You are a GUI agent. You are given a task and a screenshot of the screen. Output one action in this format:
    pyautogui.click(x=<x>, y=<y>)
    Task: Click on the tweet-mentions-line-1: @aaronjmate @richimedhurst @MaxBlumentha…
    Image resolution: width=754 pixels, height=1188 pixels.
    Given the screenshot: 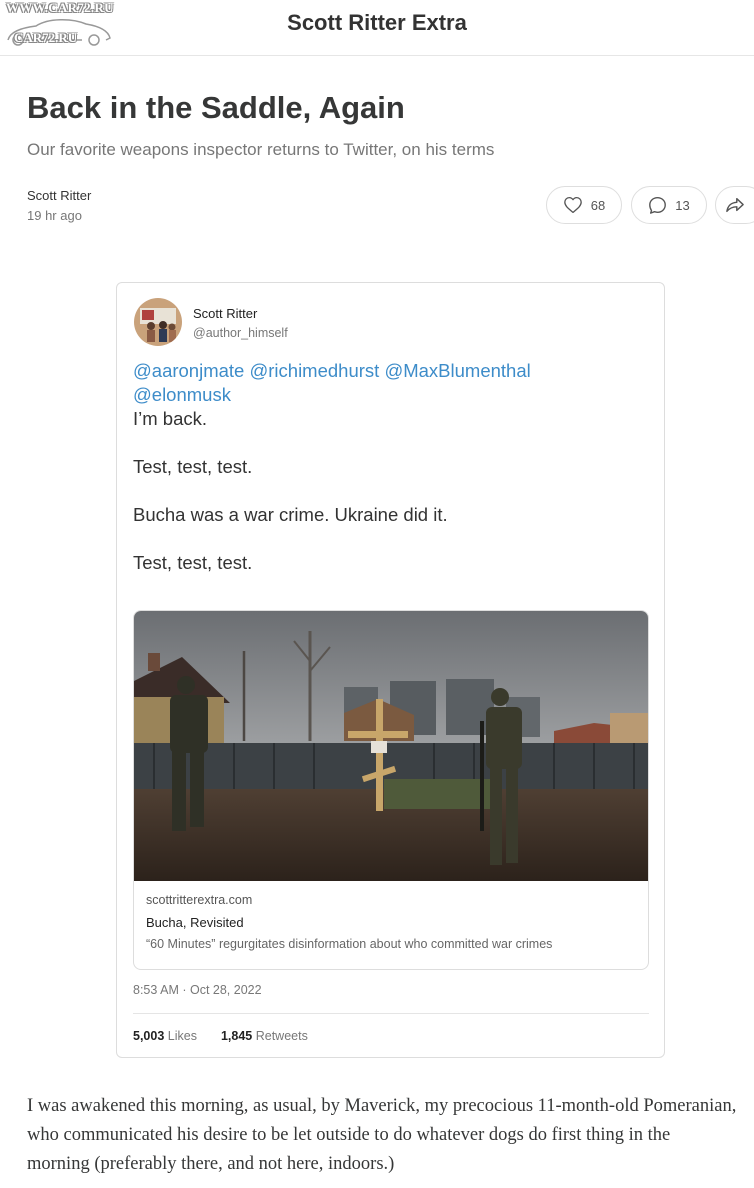 What is the action you would take?
    pyautogui.click(x=383, y=371)
    